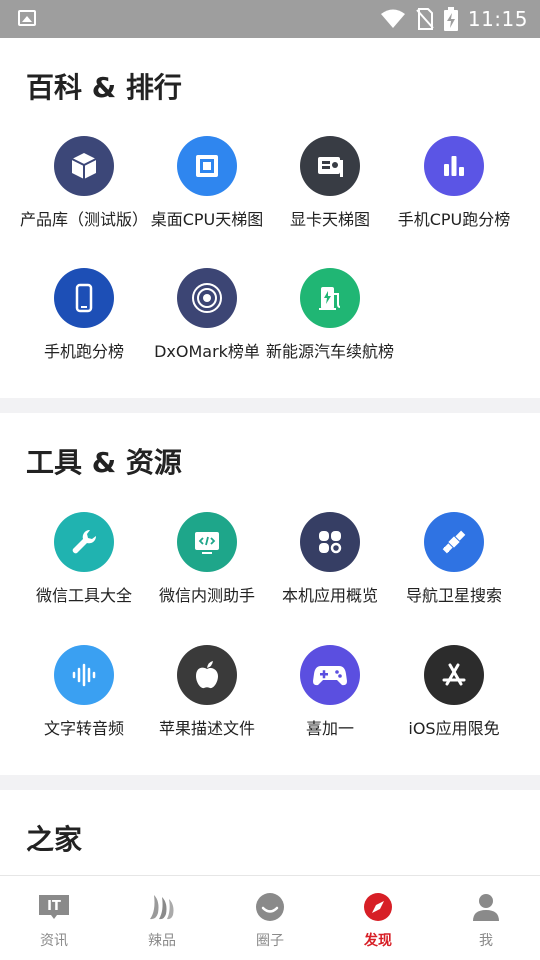 The width and height of the screenshot is (540, 960). Describe the element at coordinates (329, 219) in the screenshot. I see `tile-label: 显卡天梯图` at that location.